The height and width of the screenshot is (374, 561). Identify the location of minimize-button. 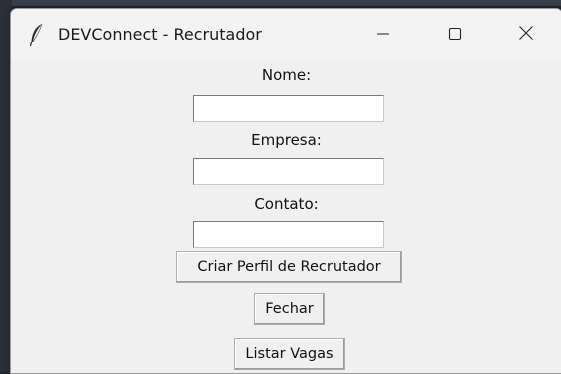
(383, 35).